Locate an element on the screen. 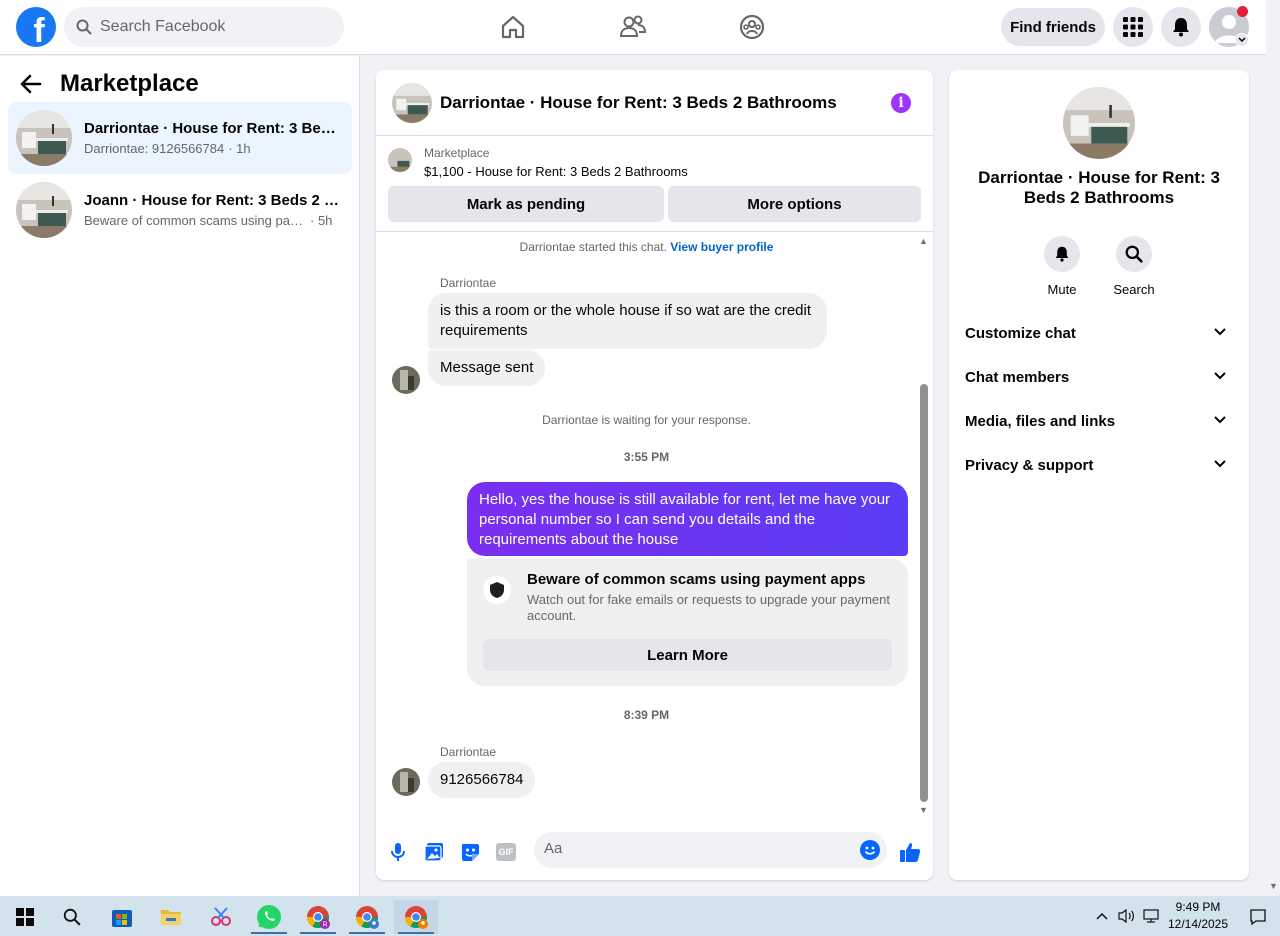  chevron-down-icon is located at coordinates (1220, 376).